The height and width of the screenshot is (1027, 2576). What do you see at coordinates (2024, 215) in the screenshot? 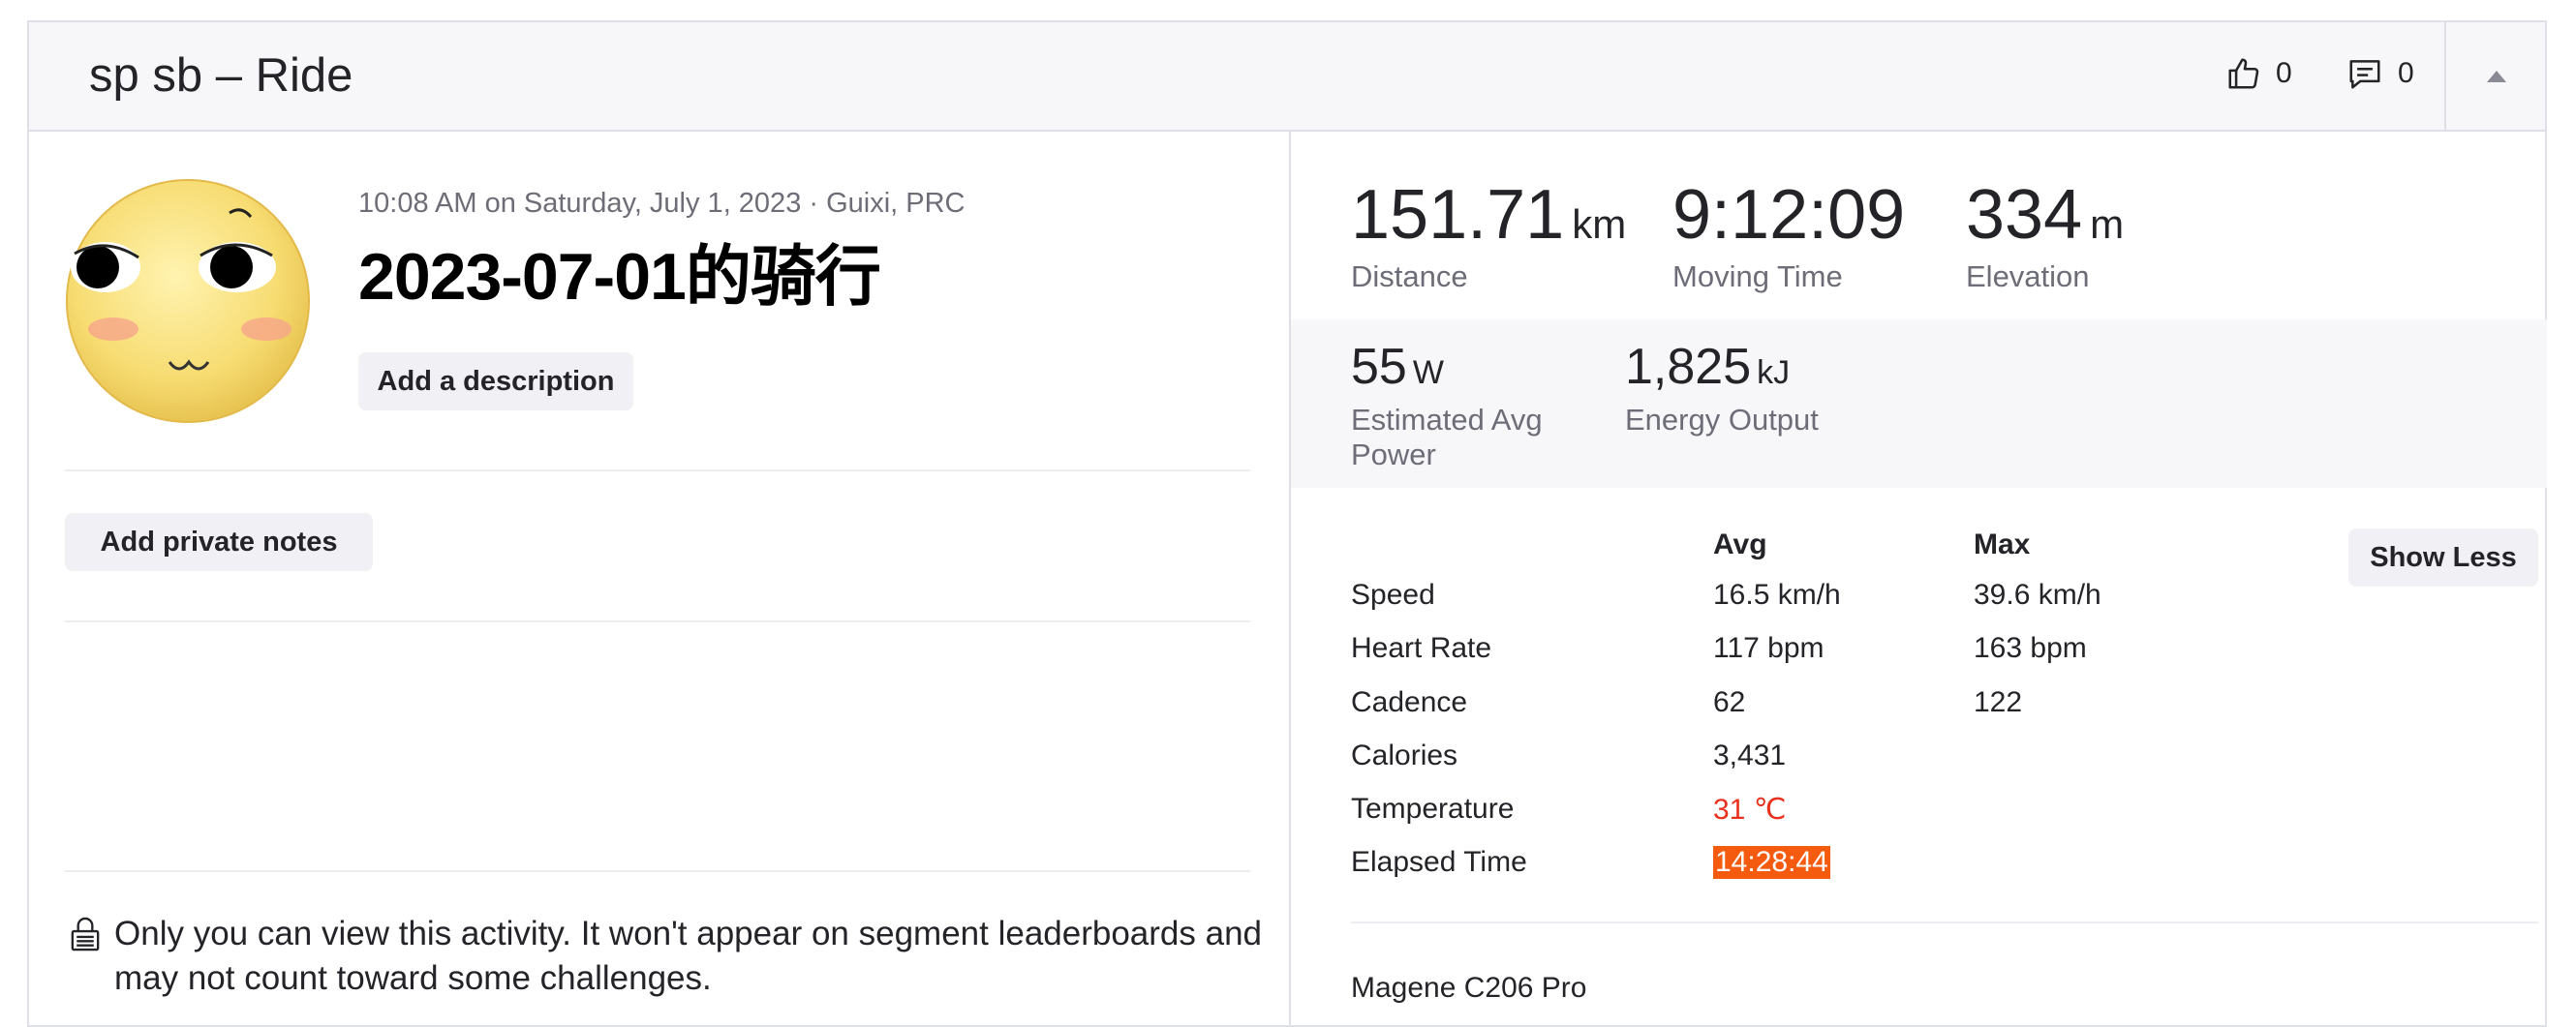
I see `stat-value: 334` at bounding box center [2024, 215].